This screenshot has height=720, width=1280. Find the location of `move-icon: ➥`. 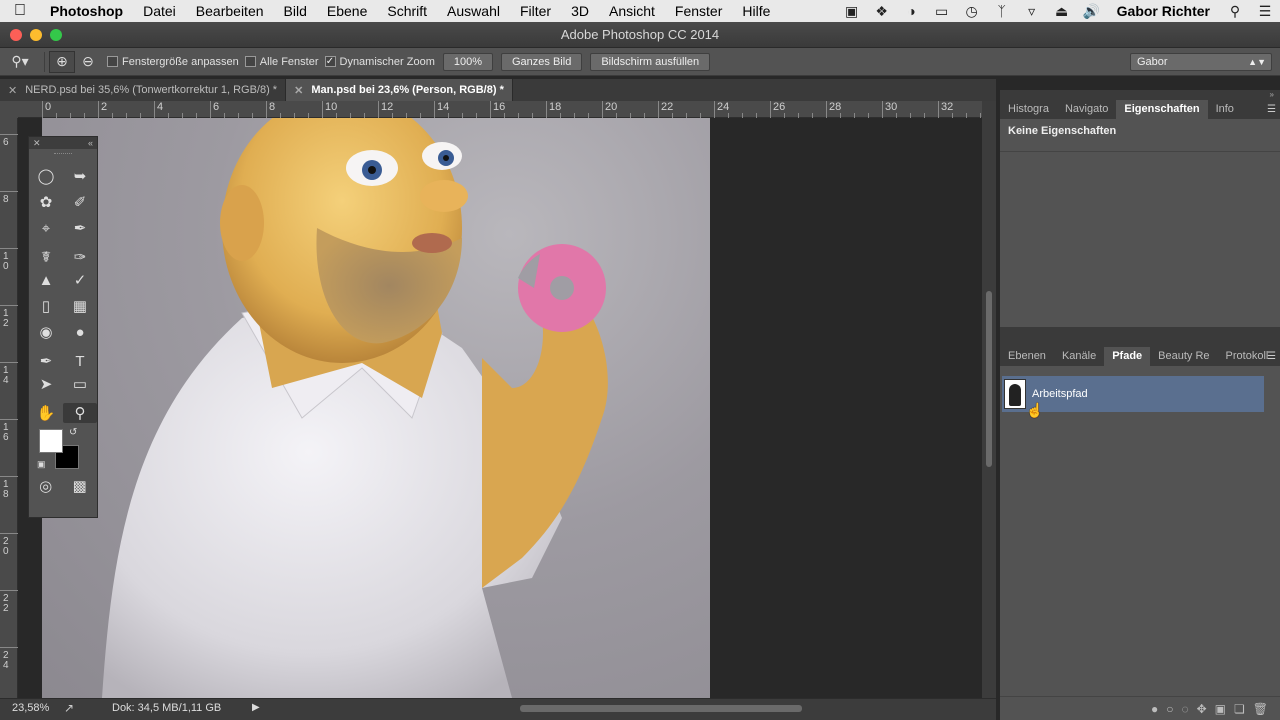

move-icon: ➥ is located at coordinates (80, 176).